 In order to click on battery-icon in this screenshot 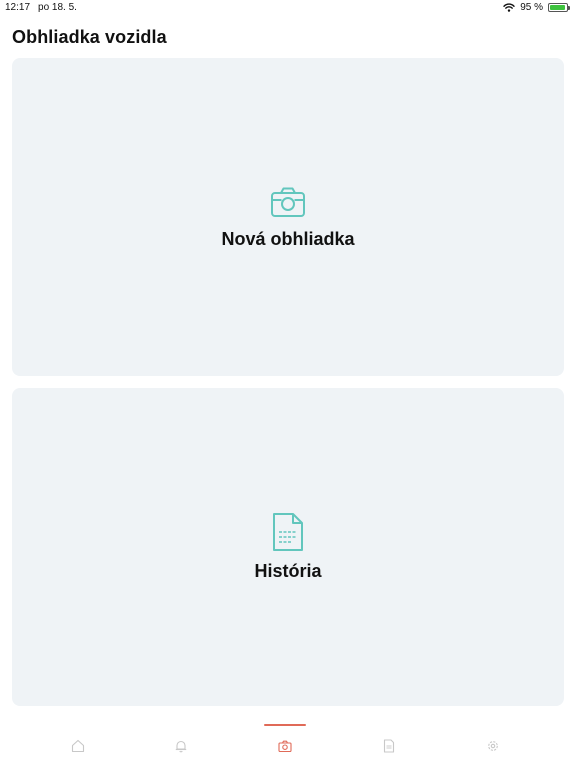, I will do `click(559, 7)`.